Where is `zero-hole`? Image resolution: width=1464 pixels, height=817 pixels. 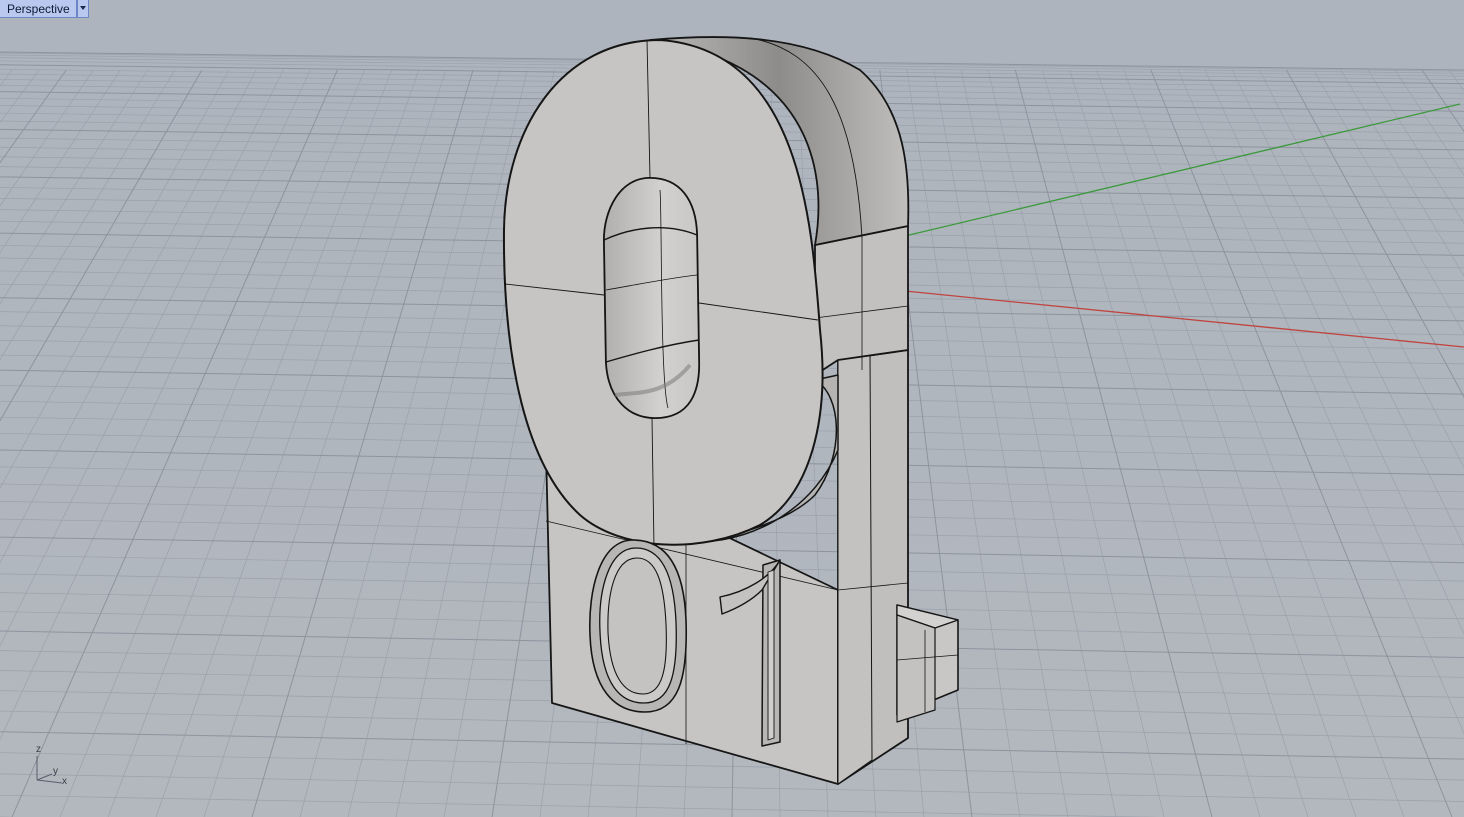 zero-hole is located at coordinates (651, 298).